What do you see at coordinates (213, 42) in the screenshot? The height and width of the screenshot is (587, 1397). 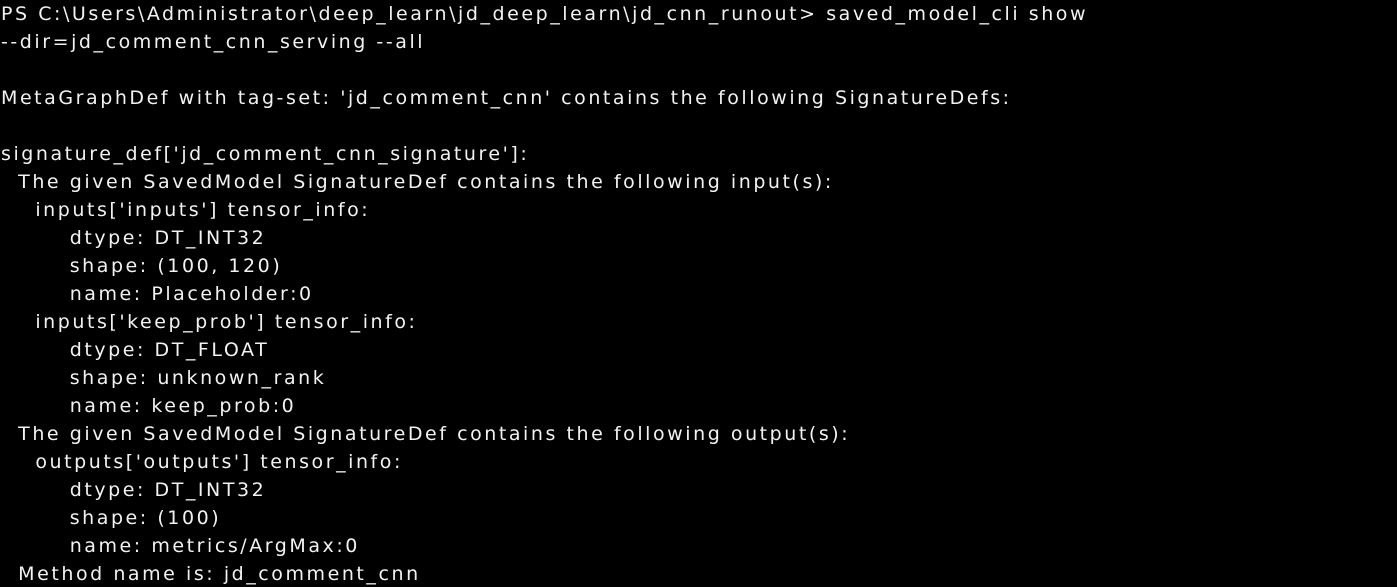 I see `terminal-line: --dir=jd_comment_cnn_serving --all` at bounding box center [213, 42].